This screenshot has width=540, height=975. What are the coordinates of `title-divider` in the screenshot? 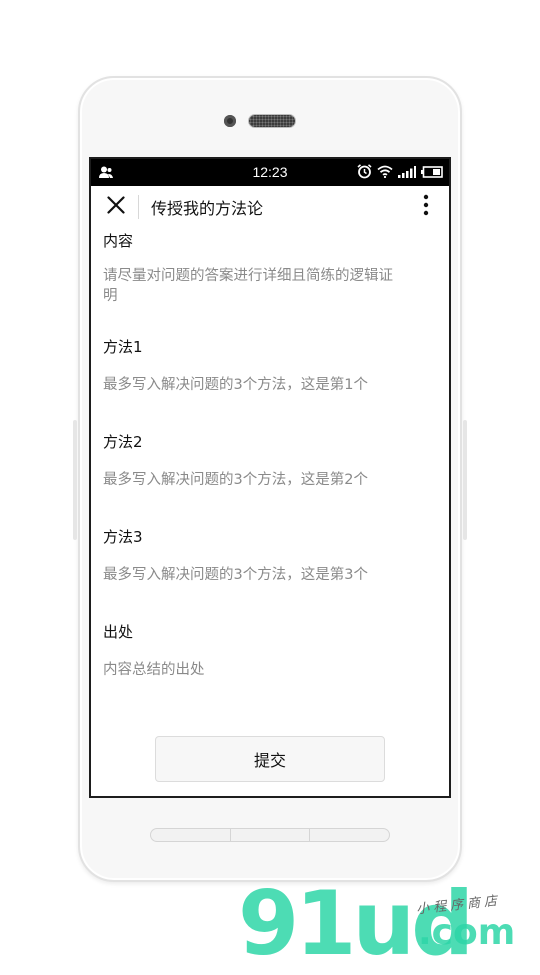 It's located at (138, 207).